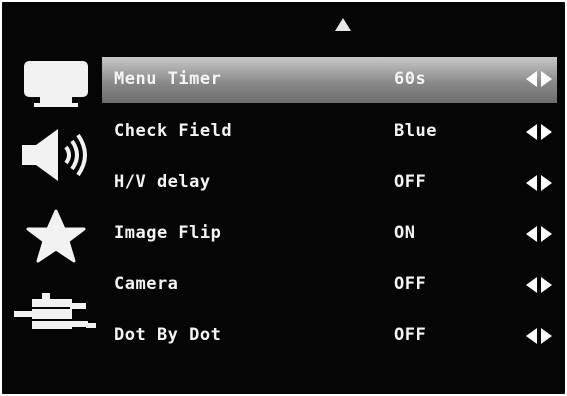 This screenshot has height=396, width=567. I want to click on menu-row-hv-delay: H/V delay OFF, so click(329, 184).